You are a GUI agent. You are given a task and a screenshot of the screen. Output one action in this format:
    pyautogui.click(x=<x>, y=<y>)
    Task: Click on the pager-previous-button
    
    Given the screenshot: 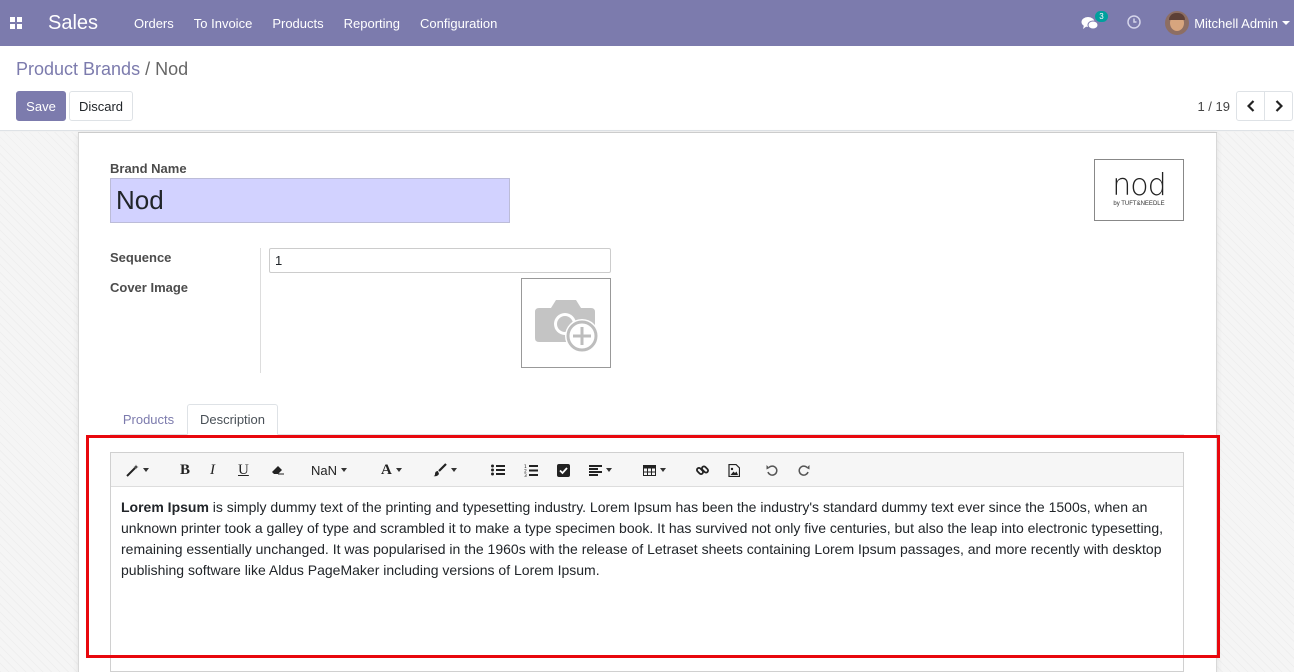 What is the action you would take?
    pyautogui.click(x=1250, y=106)
    